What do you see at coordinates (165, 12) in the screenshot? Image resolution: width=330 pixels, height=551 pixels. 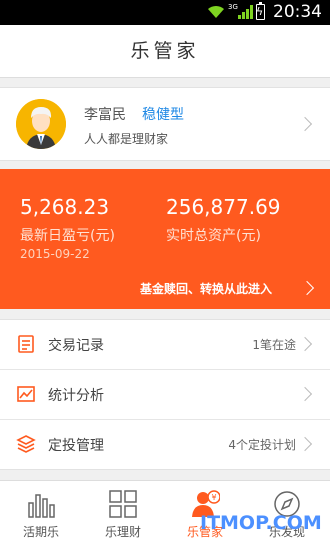 I see `status-bar: 3G ϟ 20:34` at bounding box center [165, 12].